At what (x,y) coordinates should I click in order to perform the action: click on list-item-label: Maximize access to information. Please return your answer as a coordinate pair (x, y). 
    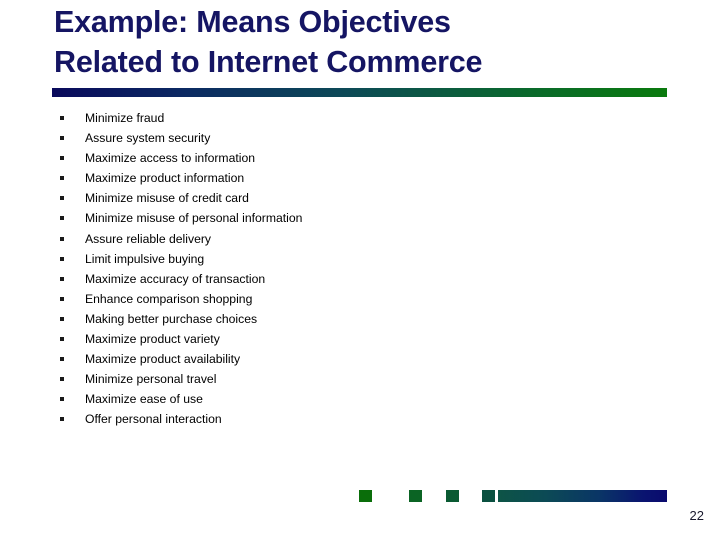
    Looking at the image, I should click on (170, 158).